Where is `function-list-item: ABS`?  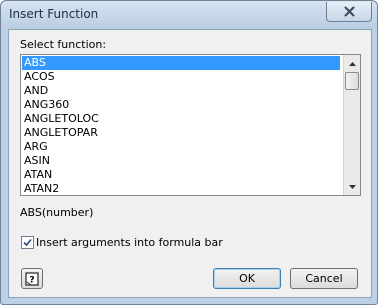
function-list-item: ABS is located at coordinates (181, 63).